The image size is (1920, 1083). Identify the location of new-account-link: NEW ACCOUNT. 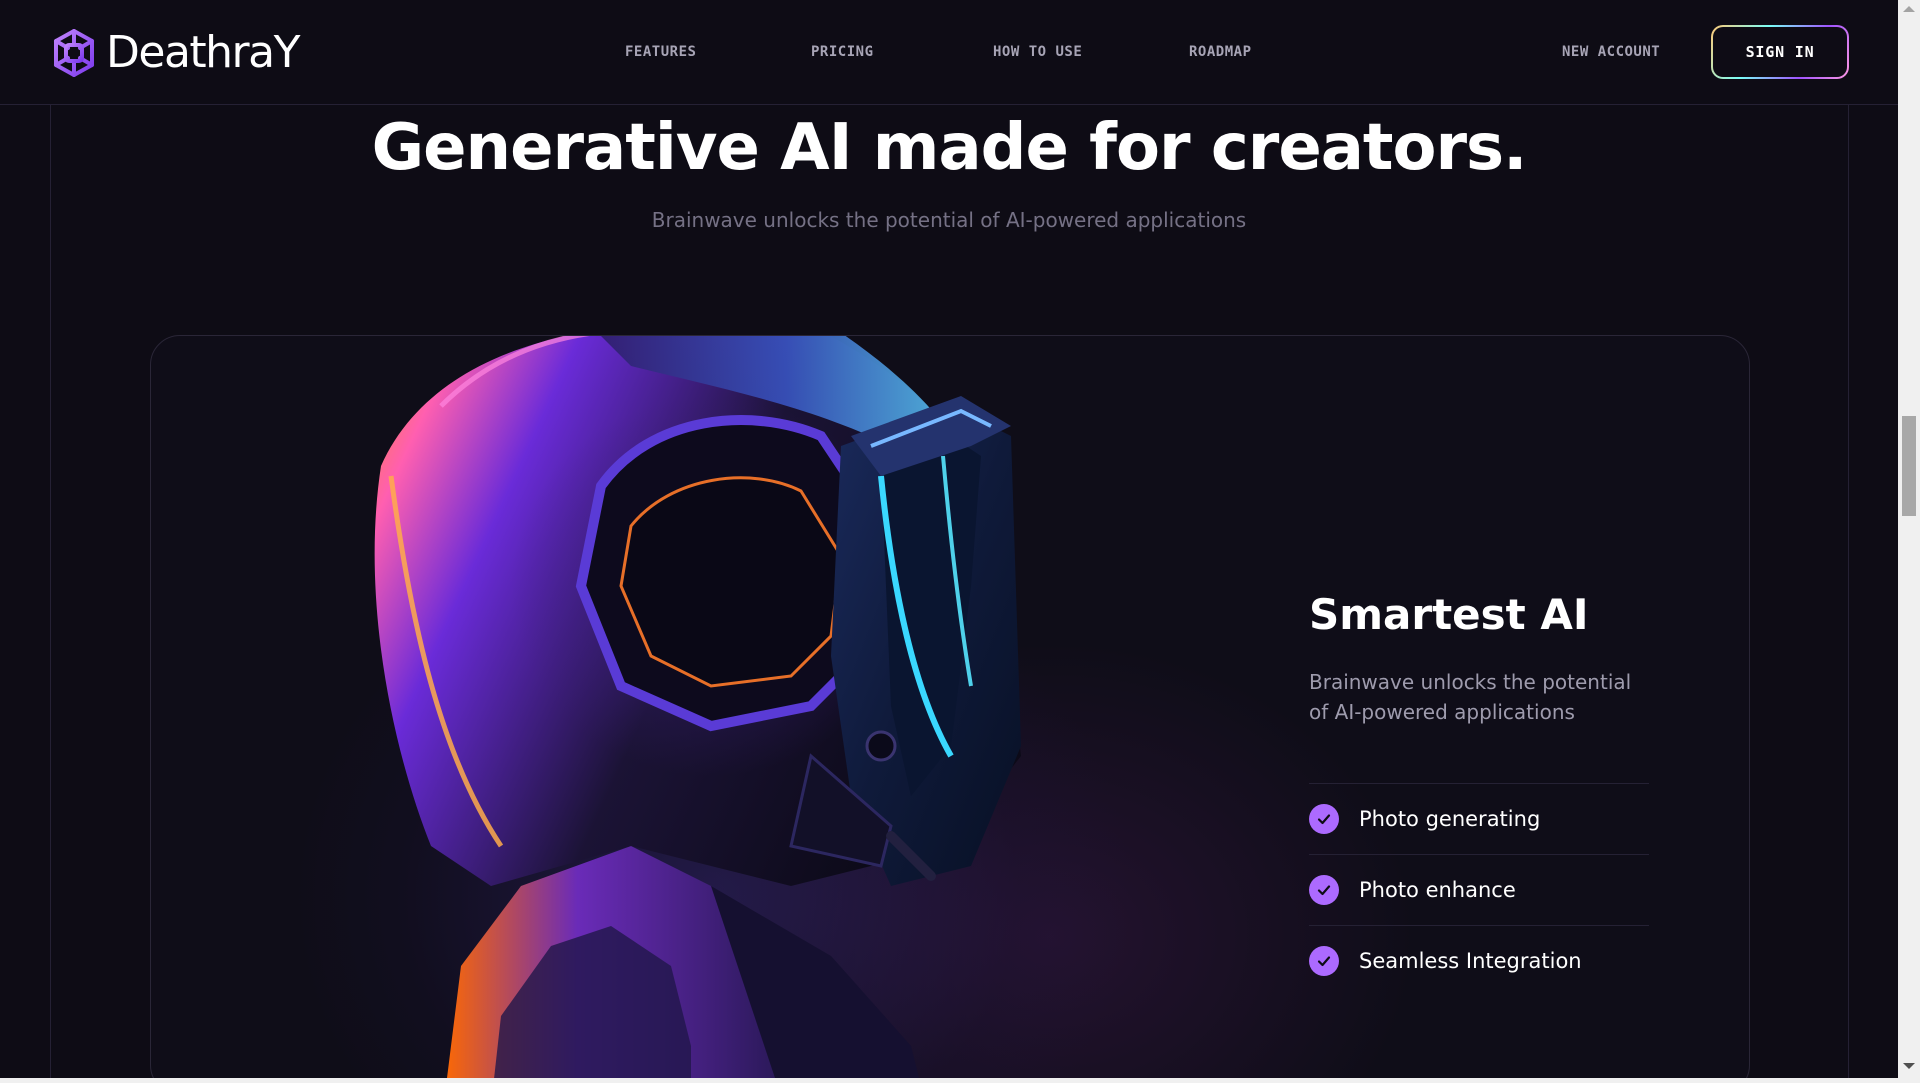
(1611, 52).